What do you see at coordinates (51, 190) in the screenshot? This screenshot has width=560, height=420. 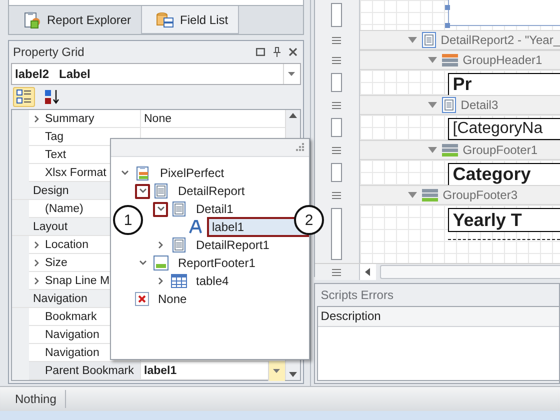 I see `category-label: Design` at bounding box center [51, 190].